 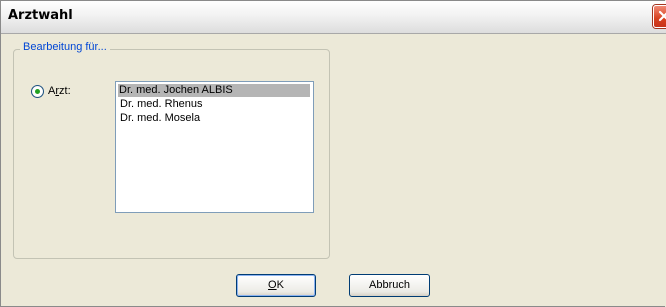 I want to click on title-bar: Arztwahl, so click(x=333, y=17).